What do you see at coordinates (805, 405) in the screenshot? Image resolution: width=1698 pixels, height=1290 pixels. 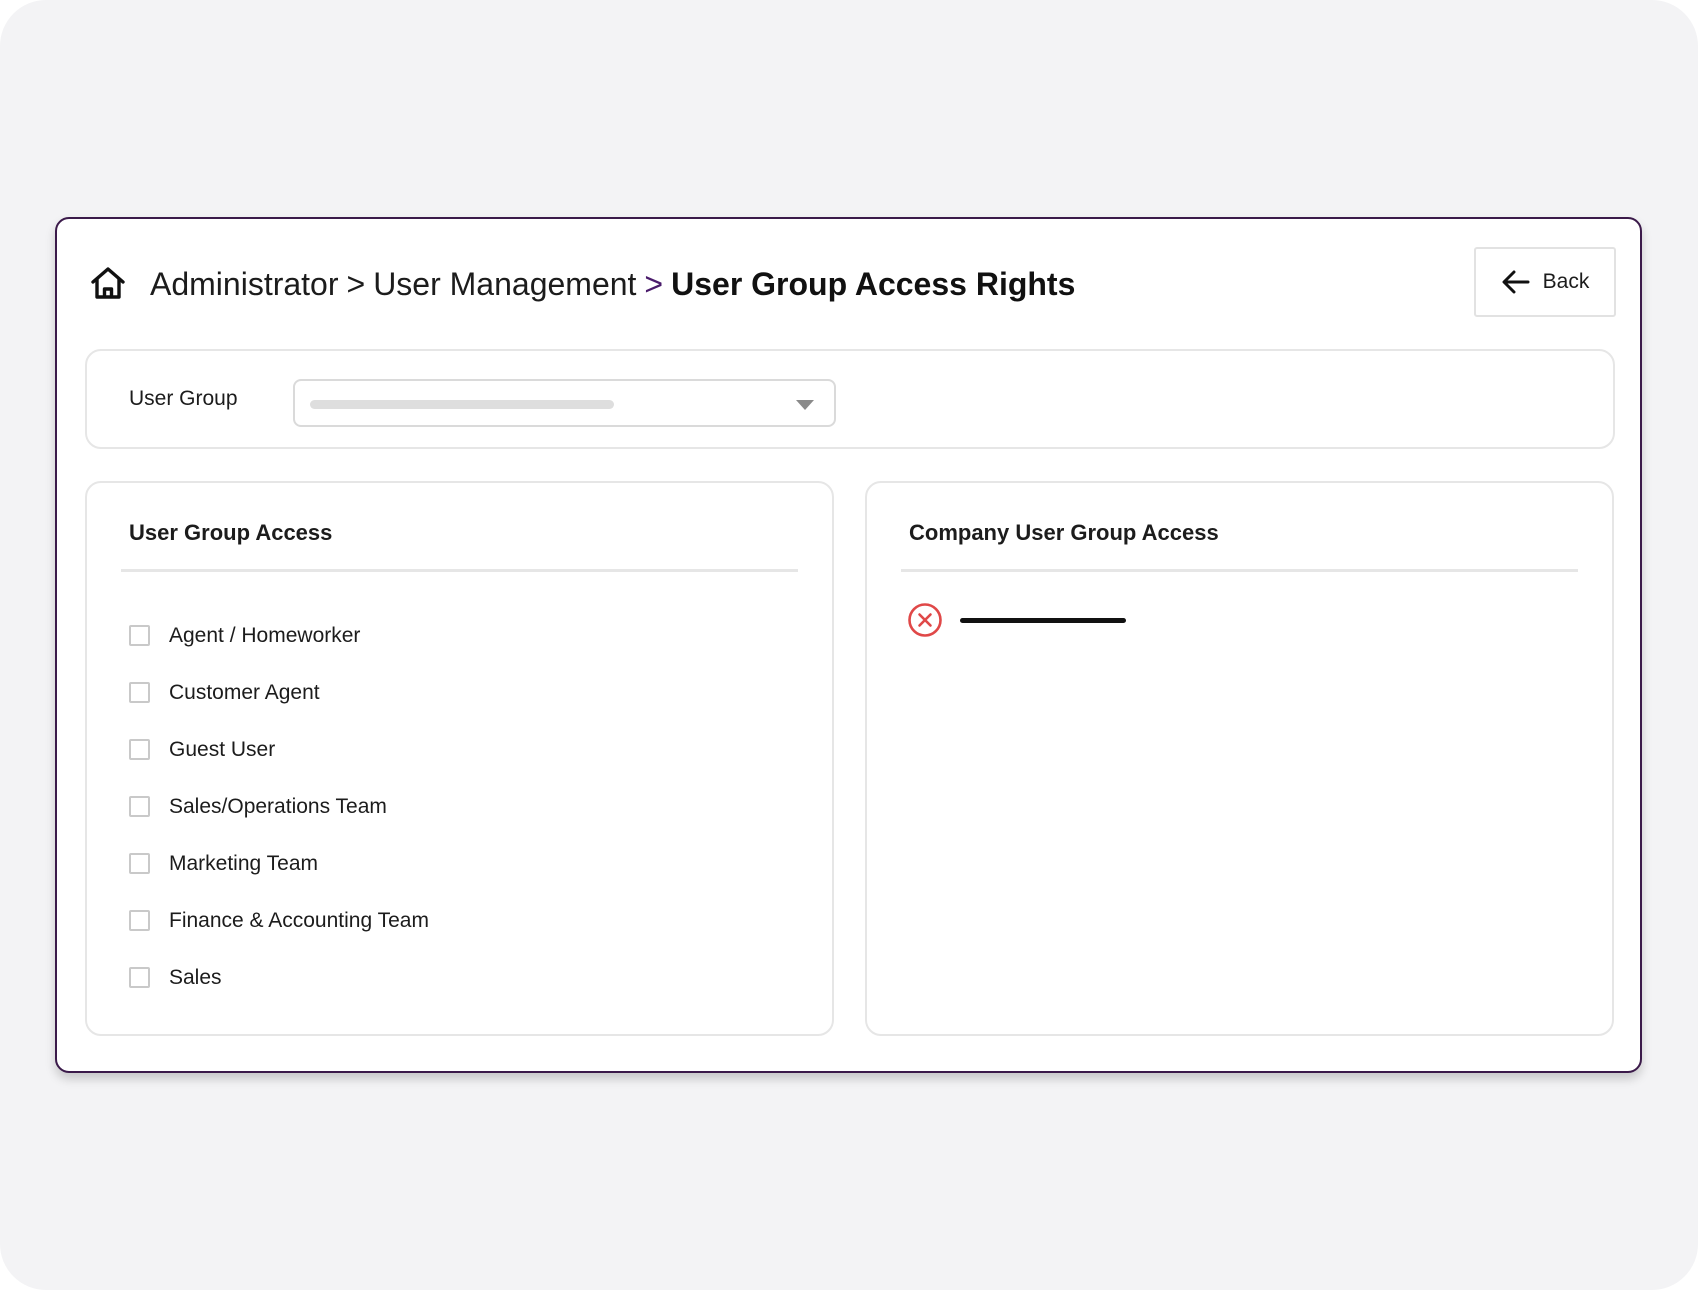 I see `chevron-down-icon` at bounding box center [805, 405].